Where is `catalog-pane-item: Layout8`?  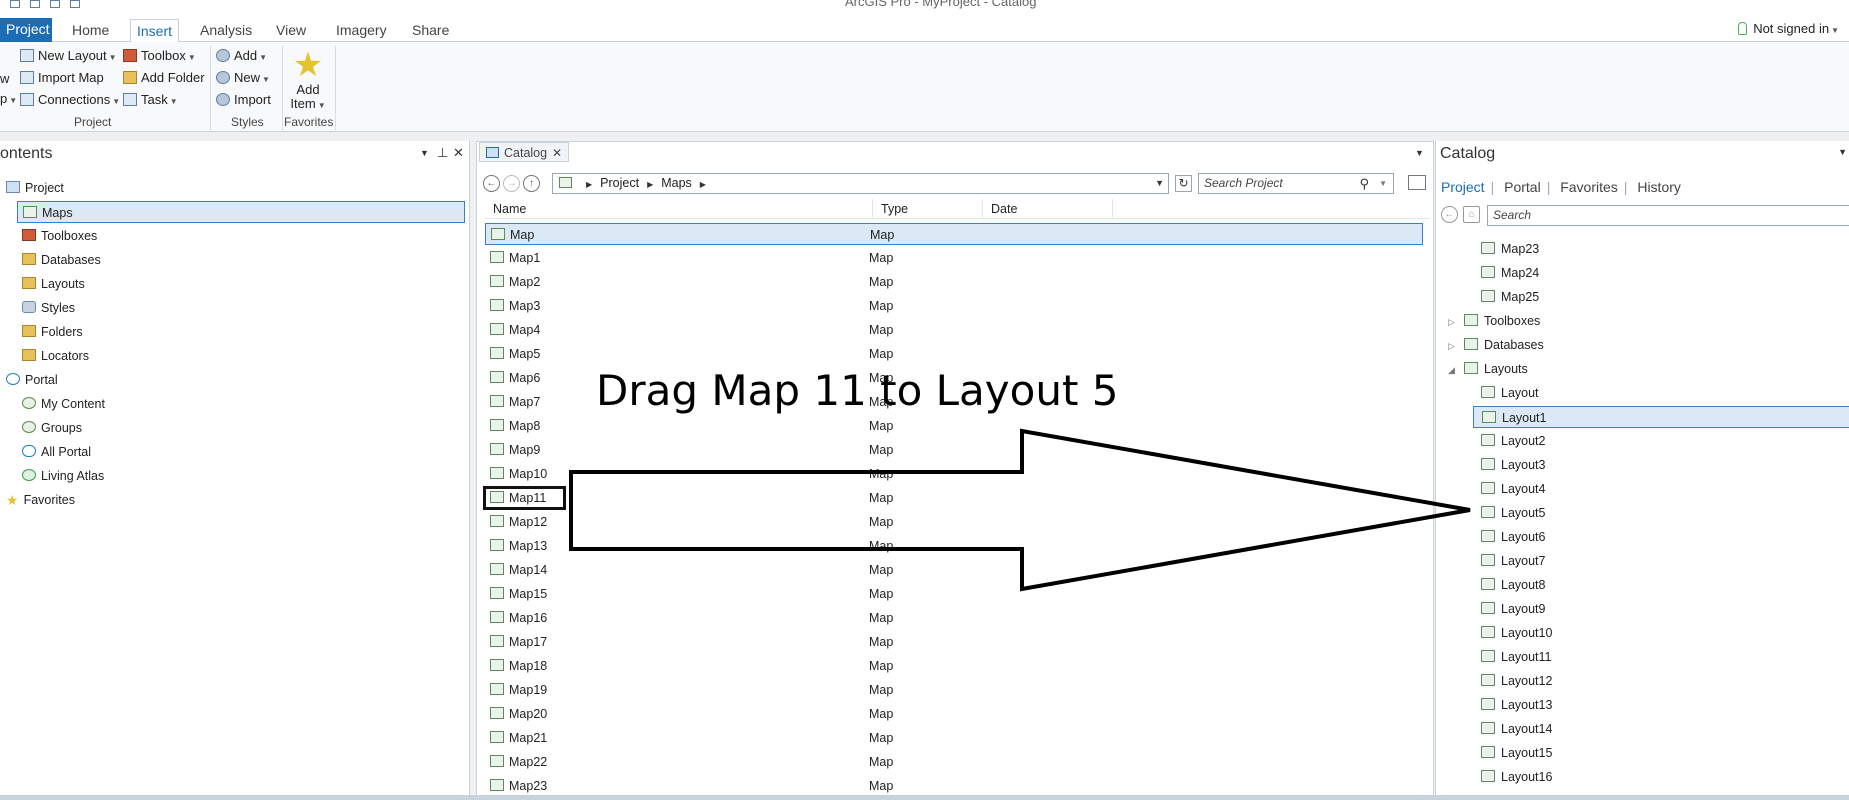
catalog-pane-item: Layout8 is located at coordinates (1513, 585).